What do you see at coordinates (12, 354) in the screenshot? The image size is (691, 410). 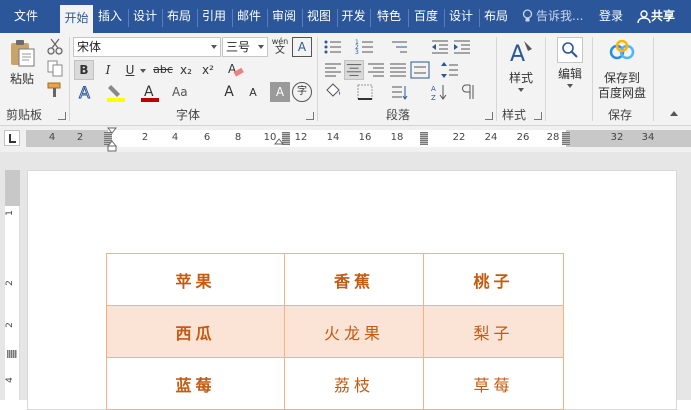 I see `row-marker` at bounding box center [12, 354].